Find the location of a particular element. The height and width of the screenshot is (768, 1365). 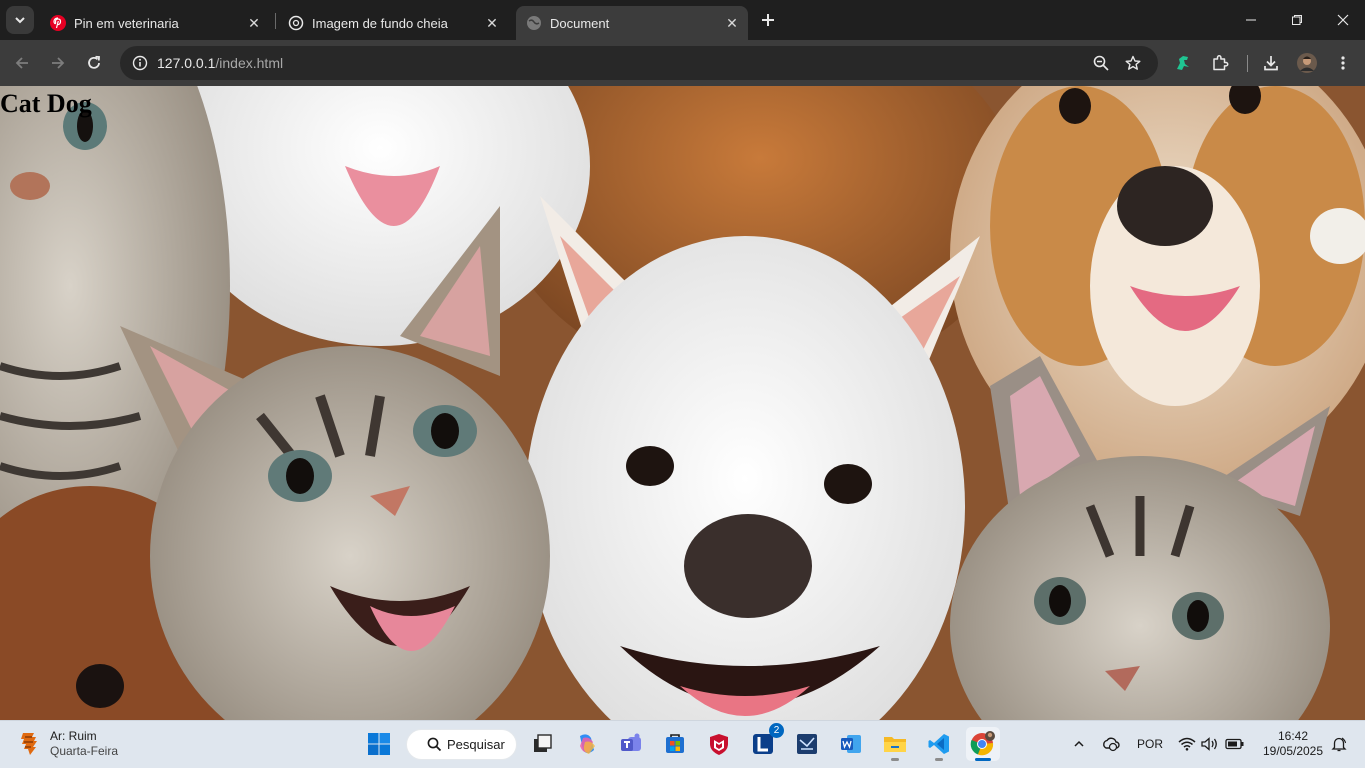

search-icon is located at coordinates (434, 744).